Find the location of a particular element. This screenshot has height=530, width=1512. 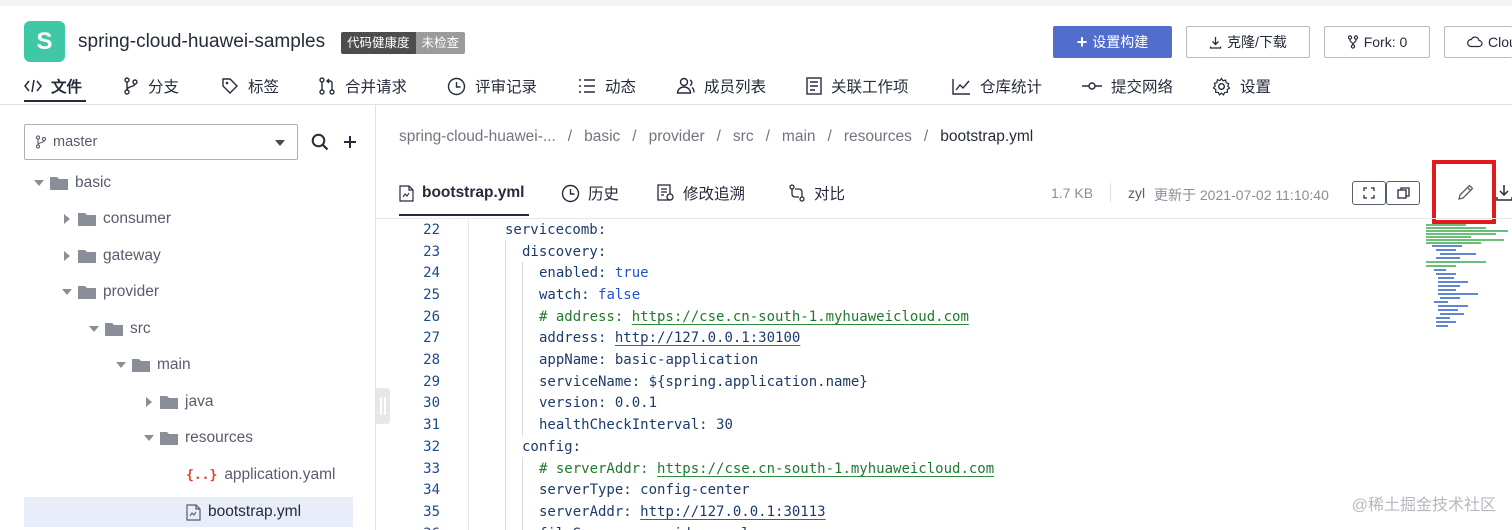

tab-file-view: bootstrap.yml is located at coordinates (461, 193).